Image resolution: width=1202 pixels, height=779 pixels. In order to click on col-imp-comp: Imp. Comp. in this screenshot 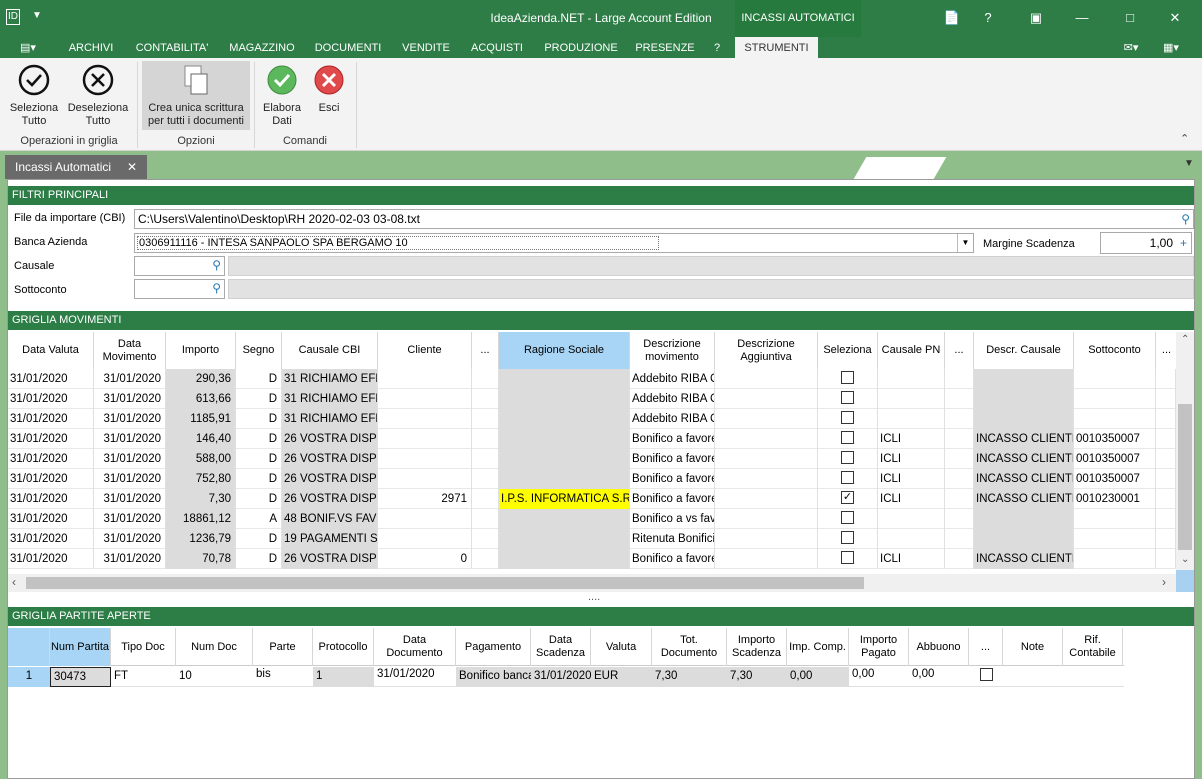, I will do `click(818, 647)`.